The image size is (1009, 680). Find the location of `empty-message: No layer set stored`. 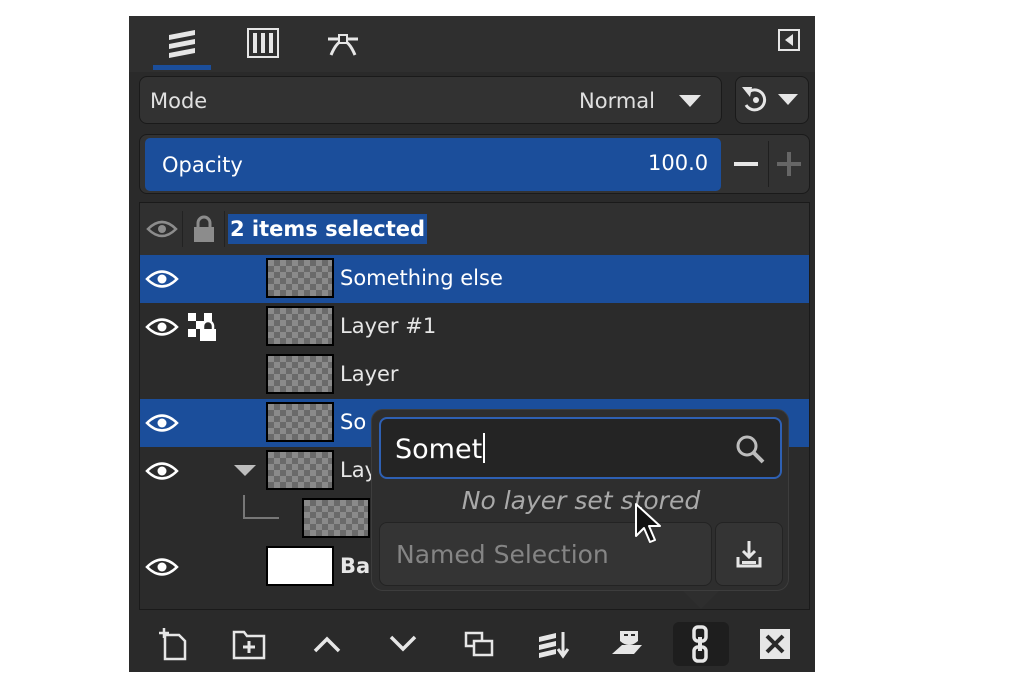

empty-message: No layer set stored is located at coordinates (581, 500).